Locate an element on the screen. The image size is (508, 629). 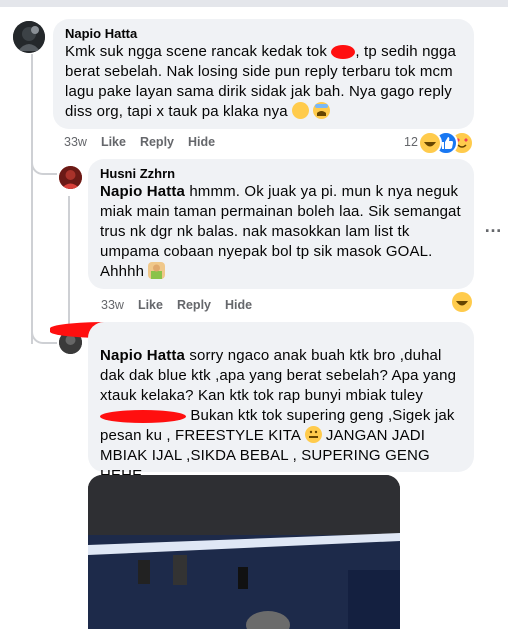
fearful-emoji is located at coordinates (322, 110).